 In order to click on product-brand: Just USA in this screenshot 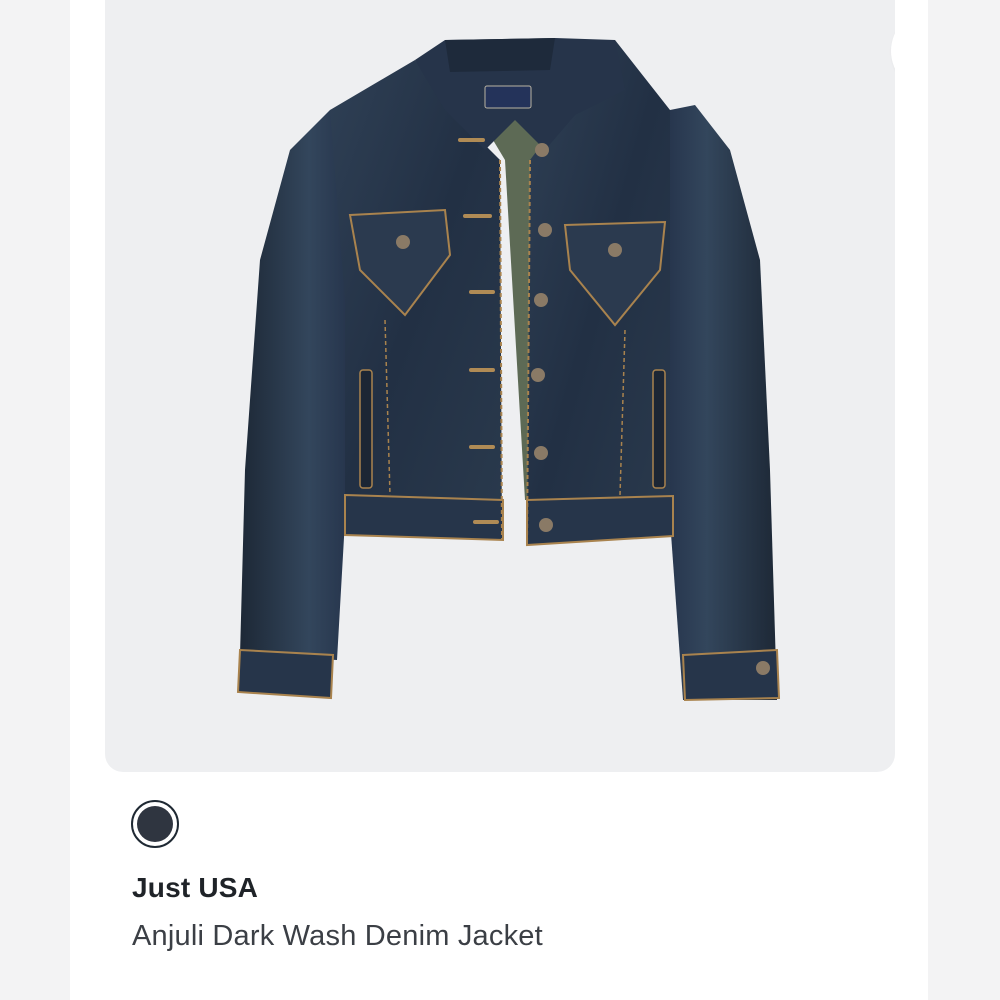, I will do `click(195, 887)`.